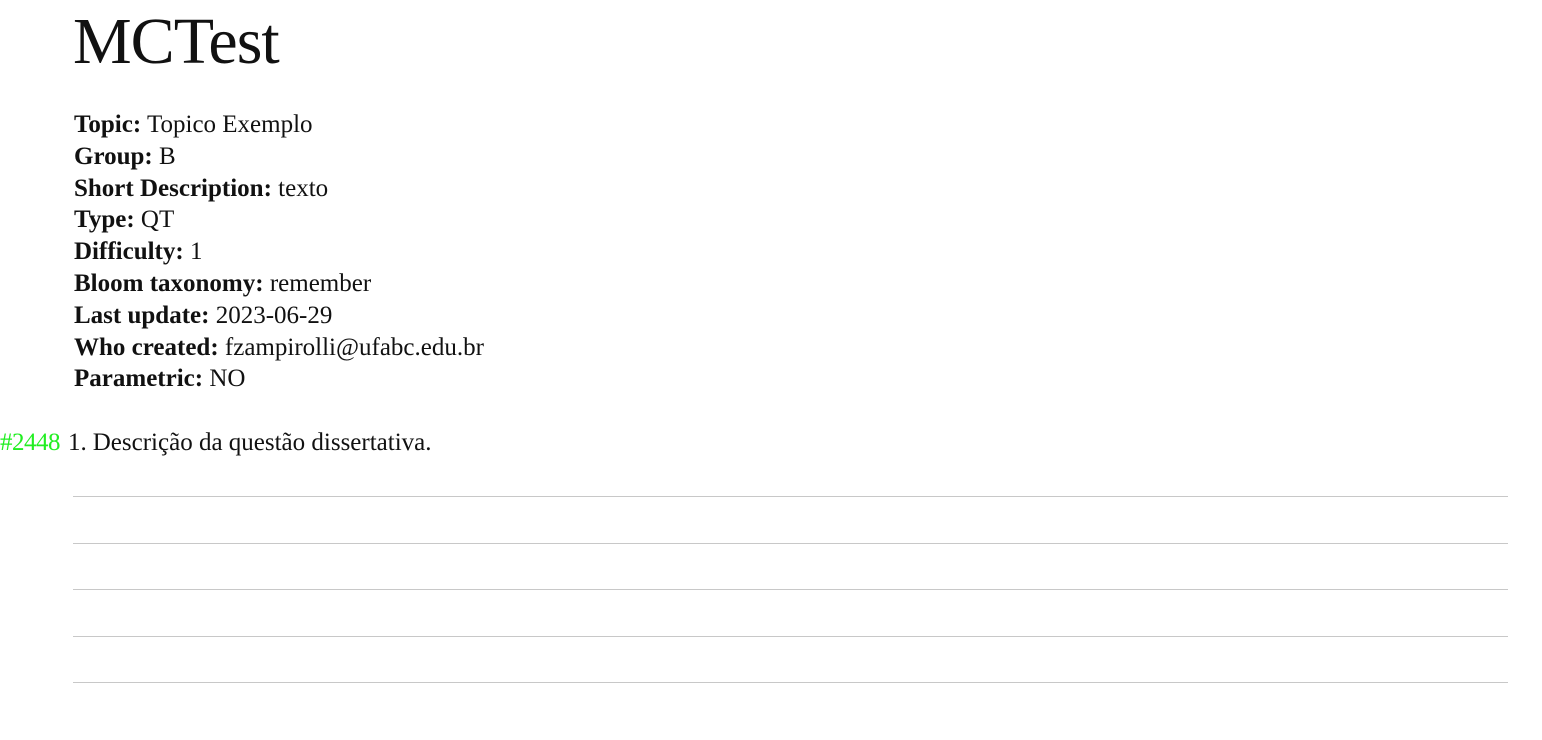 Image resolution: width=1542 pixels, height=740 pixels. I want to click on question-text: Descrição da questão dissertativa., so click(262, 442).